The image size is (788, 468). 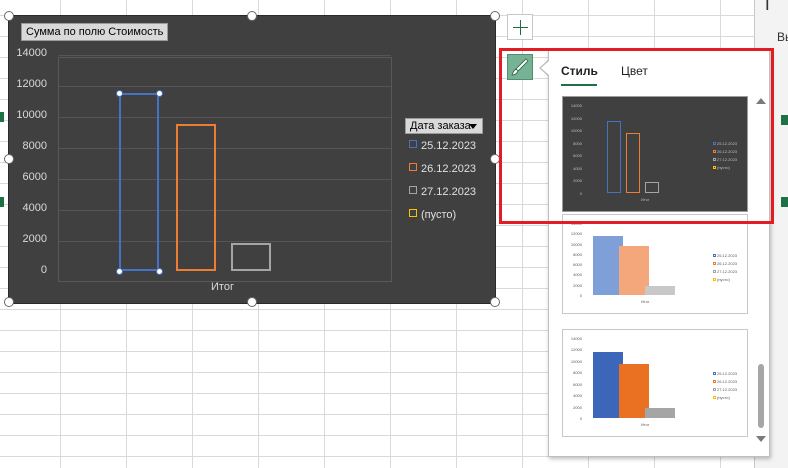 I want to click on highlight-annotation, so click(x=636, y=136).